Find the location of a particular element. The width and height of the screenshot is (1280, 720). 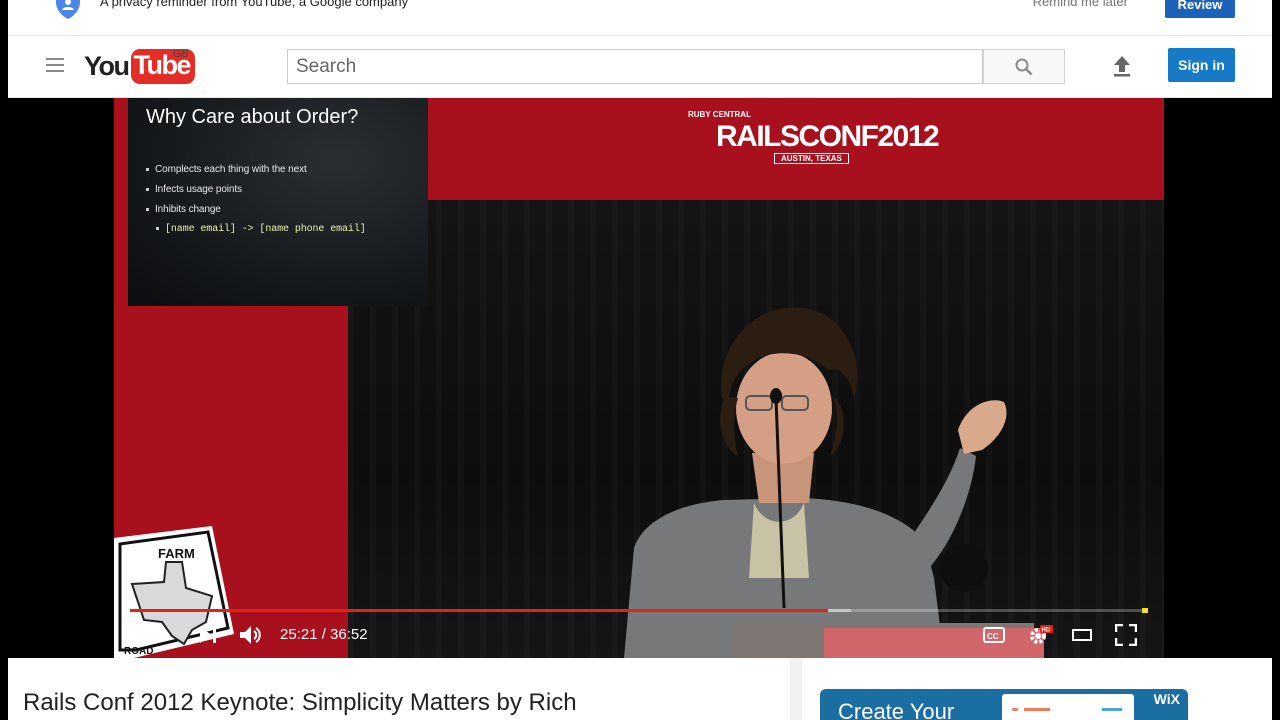

slide-bullet: Inhibits change is located at coordinates (256, 209).